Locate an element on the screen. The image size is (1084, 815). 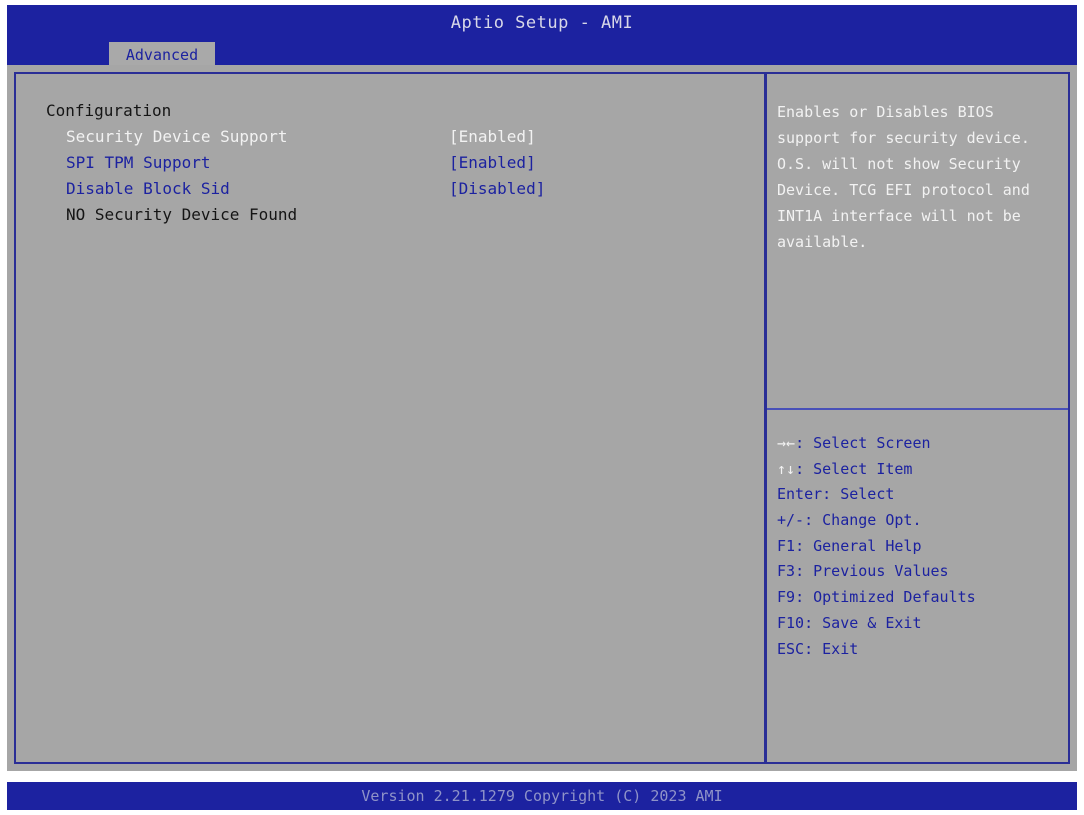
header-bar: Aptio Setup - AMI Advanced is located at coordinates (542, 36).